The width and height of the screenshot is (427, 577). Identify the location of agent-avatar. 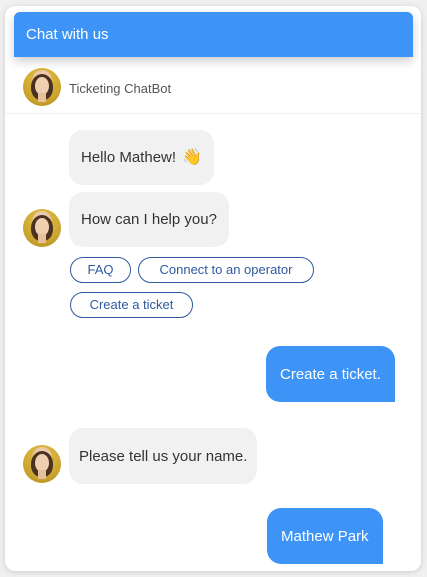
(42, 87).